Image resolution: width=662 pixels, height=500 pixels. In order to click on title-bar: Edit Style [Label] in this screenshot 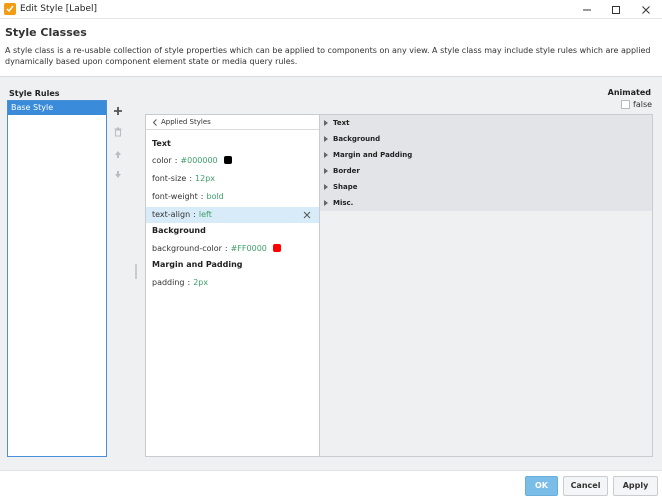, I will do `click(331, 9)`.